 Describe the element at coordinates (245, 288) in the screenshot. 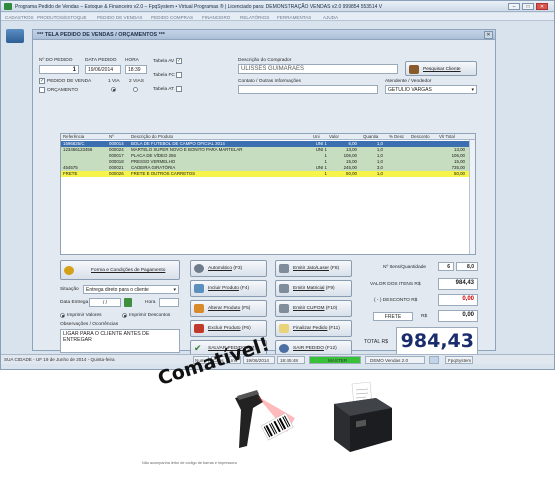

I see `include-product-key: (F4)` at that location.